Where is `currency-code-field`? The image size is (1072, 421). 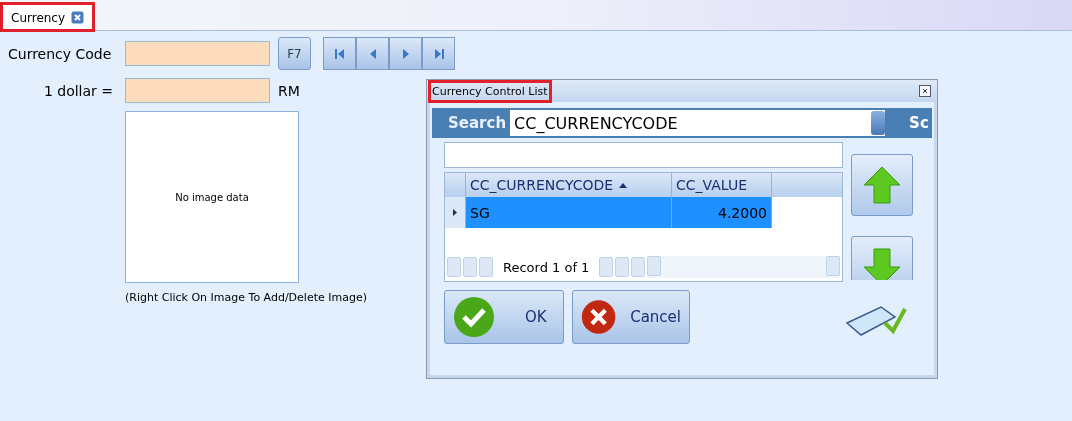
currency-code-field is located at coordinates (197, 53).